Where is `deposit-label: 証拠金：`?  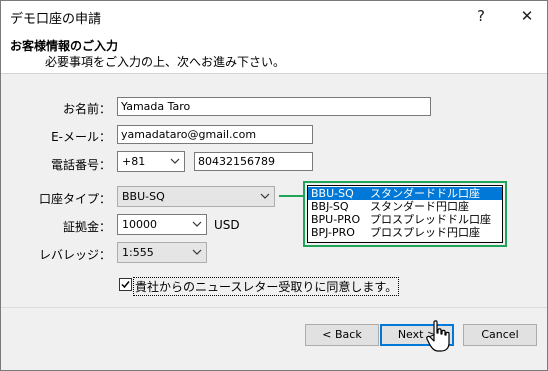 deposit-label: 証拠金： is located at coordinates (86, 227).